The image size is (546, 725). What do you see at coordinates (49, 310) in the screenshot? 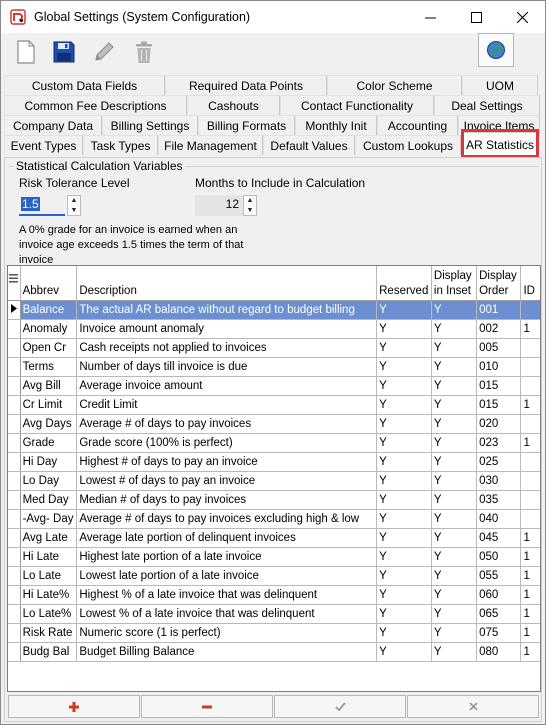
I see `cell-abbrev: Balance` at bounding box center [49, 310].